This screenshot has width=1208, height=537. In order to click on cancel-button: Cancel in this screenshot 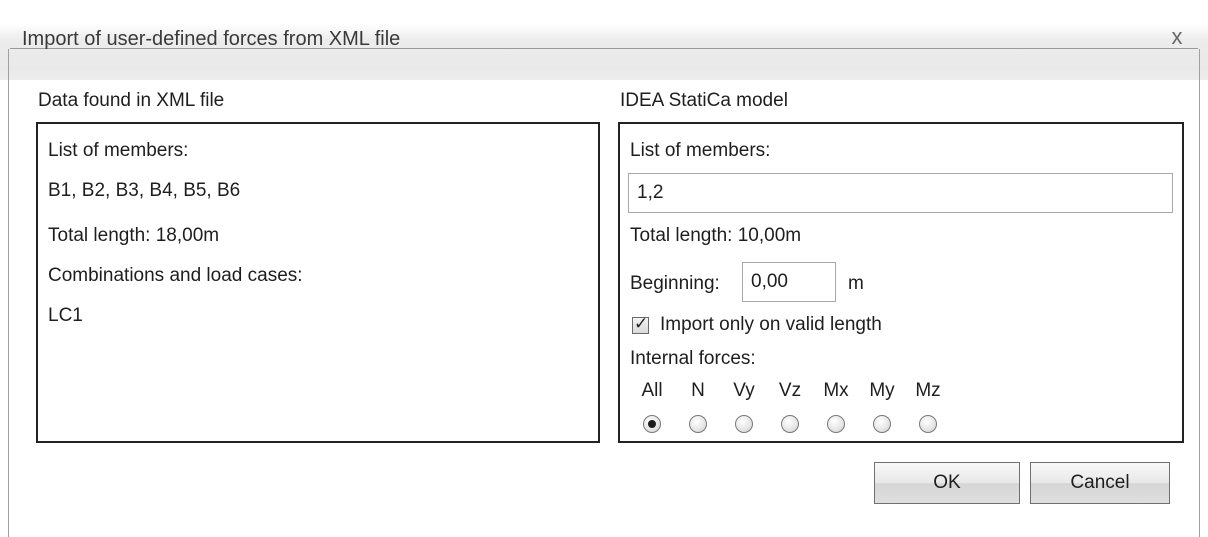, I will do `click(1100, 483)`.